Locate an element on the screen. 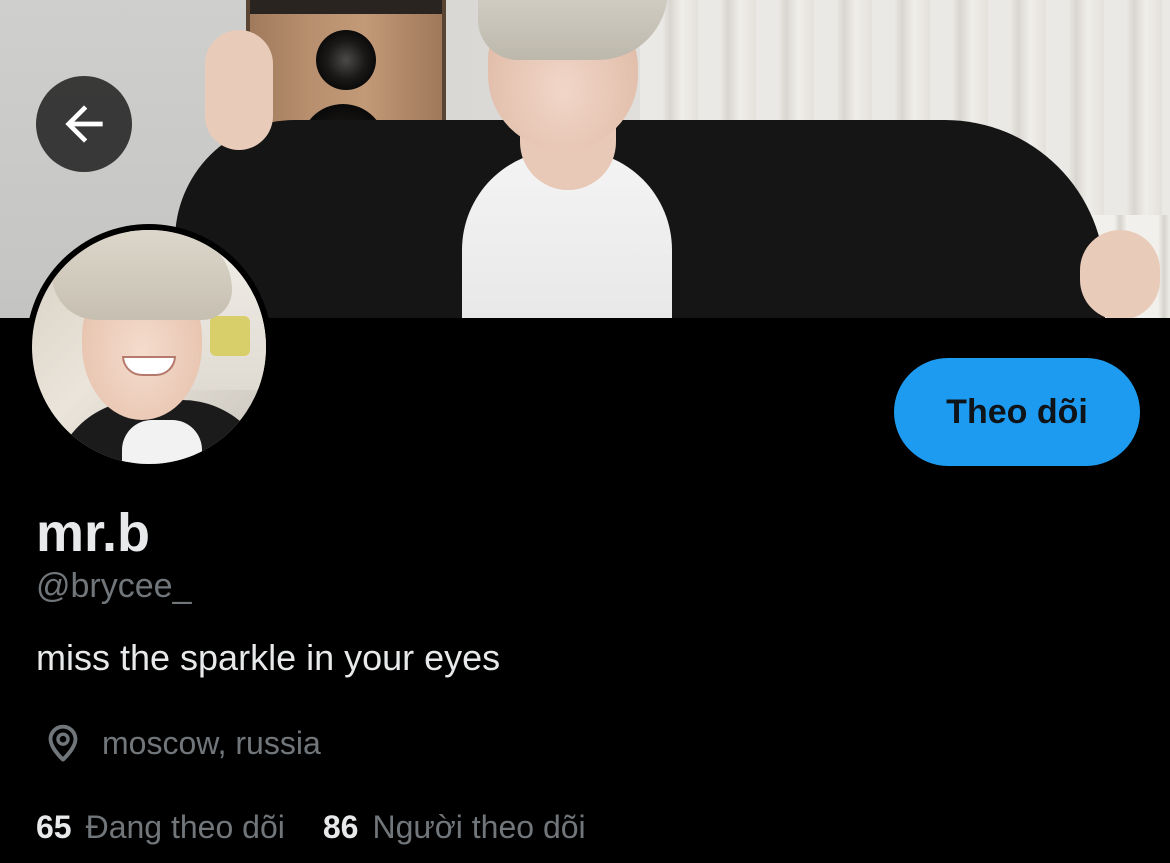  followers-link: 86 Người theo dõi is located at coordinates (454, 827).